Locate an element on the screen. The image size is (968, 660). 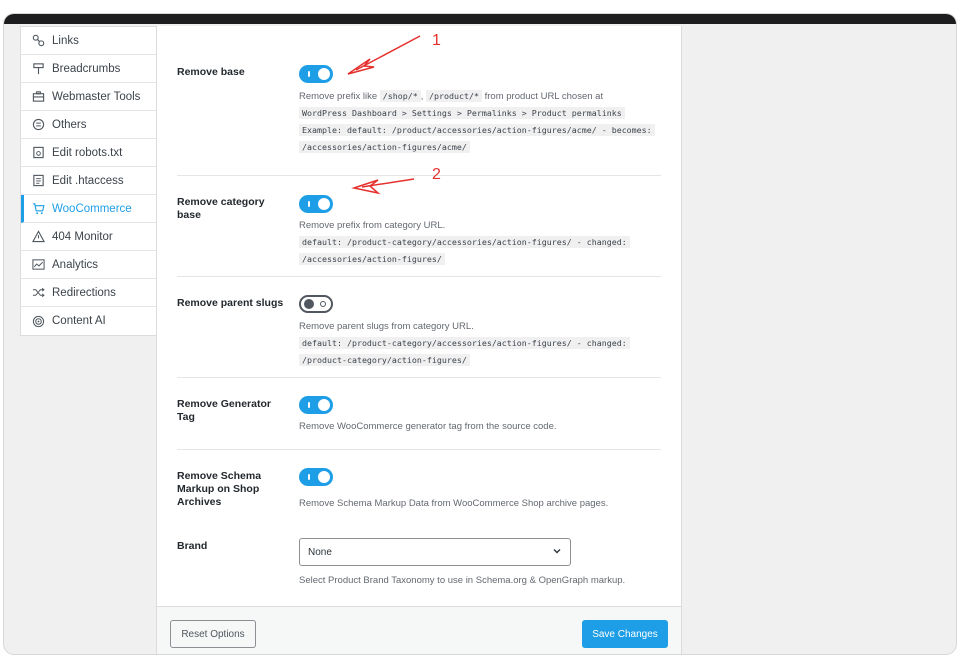
reset-options-button: Reset Options is located at coordinates (213, 634).